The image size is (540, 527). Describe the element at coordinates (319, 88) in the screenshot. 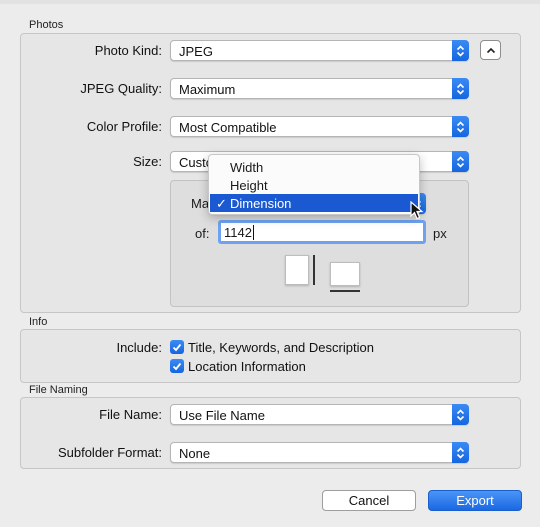

I see `jpeg-quality-popup: Maximum` at that location.